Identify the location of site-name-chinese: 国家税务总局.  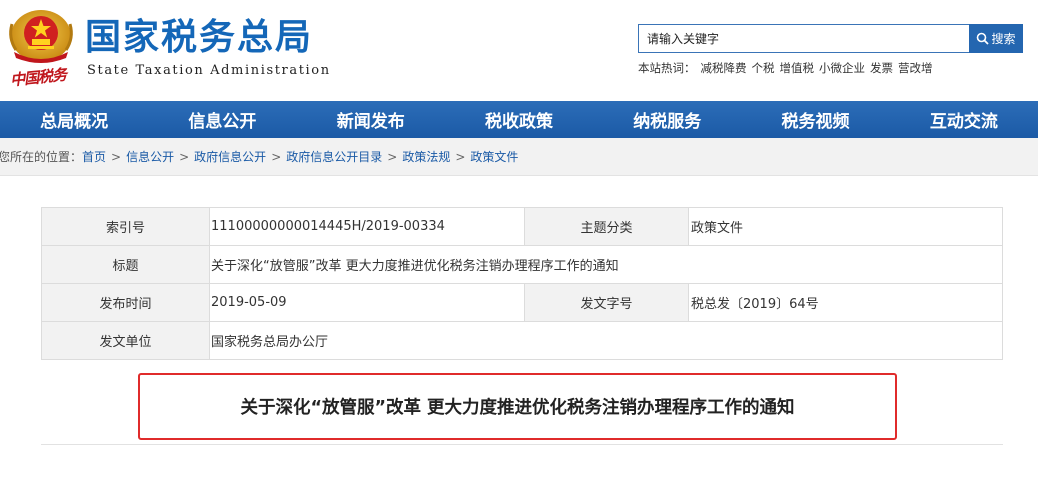
(199, 38).